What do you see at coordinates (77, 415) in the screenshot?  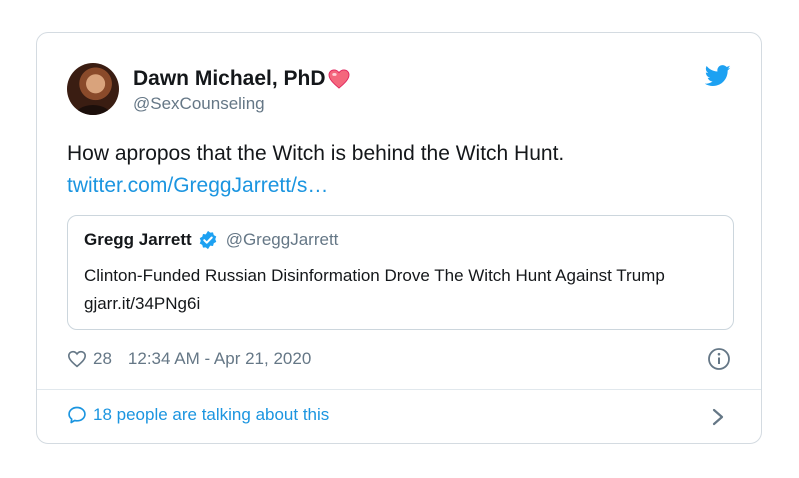 I see `speech-bubble-icon` at bounding box center [77, 415].